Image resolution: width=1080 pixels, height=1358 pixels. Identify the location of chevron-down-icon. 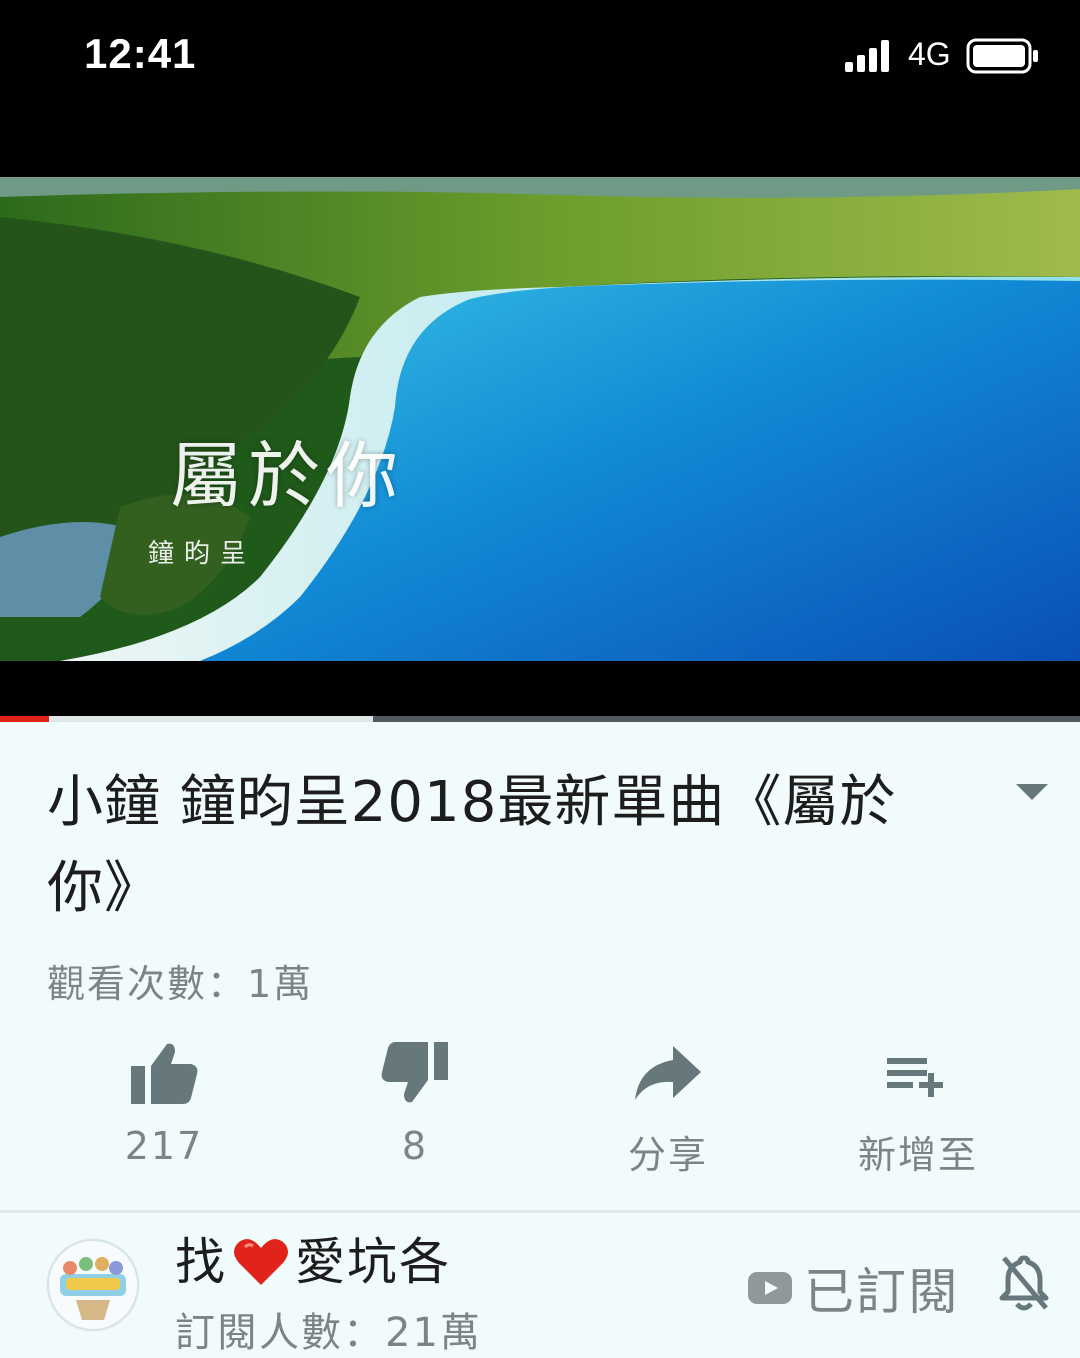
(1032, 792).